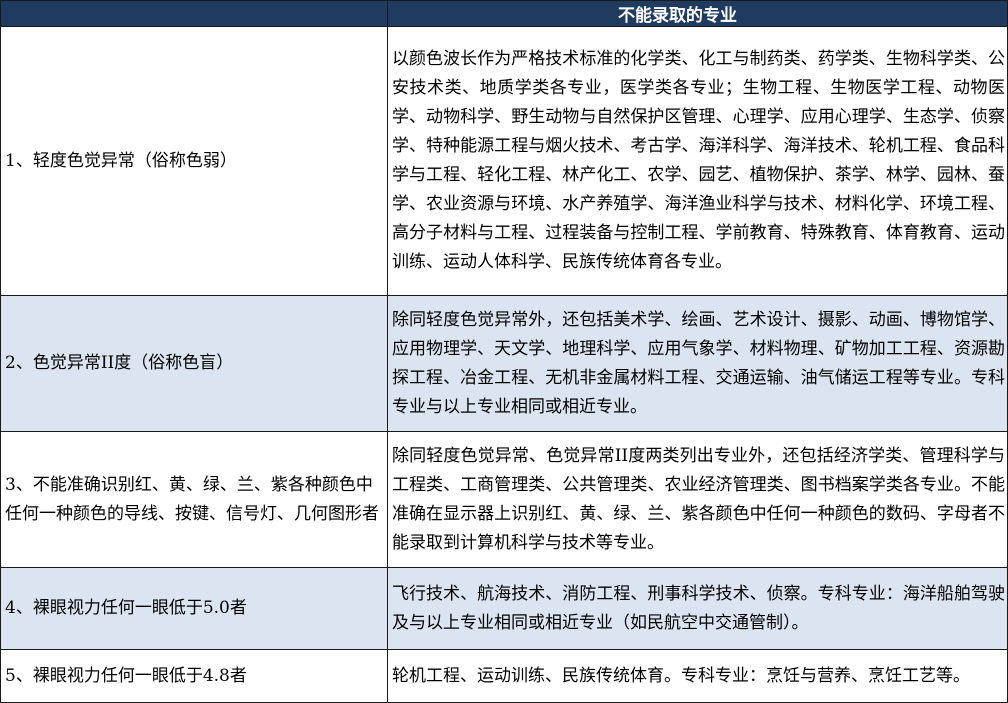 This screenshot has width=1008, height=703. I want to click on table-header-row: 不能录取的专业, so click(504, 13).